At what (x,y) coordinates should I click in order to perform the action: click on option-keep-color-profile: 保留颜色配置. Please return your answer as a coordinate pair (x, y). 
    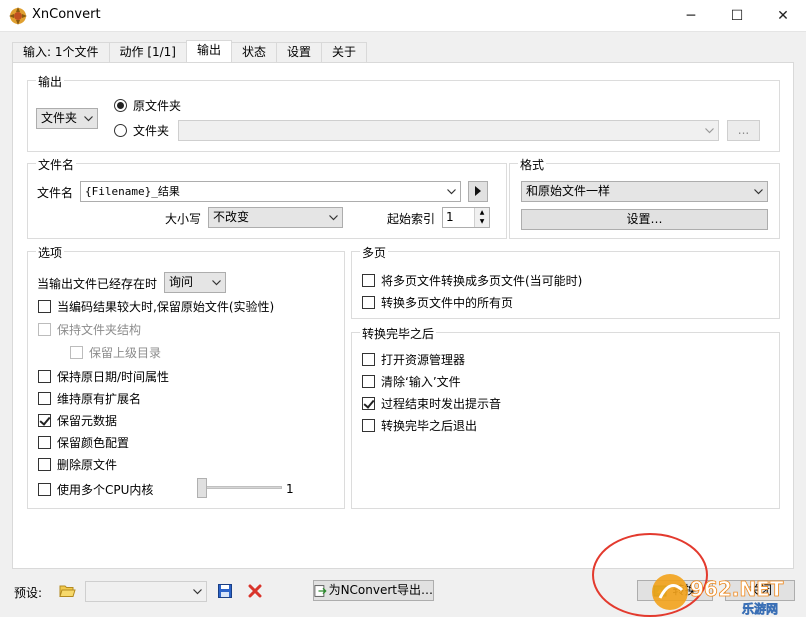
    Looking at the image, I should click on (83, 442).